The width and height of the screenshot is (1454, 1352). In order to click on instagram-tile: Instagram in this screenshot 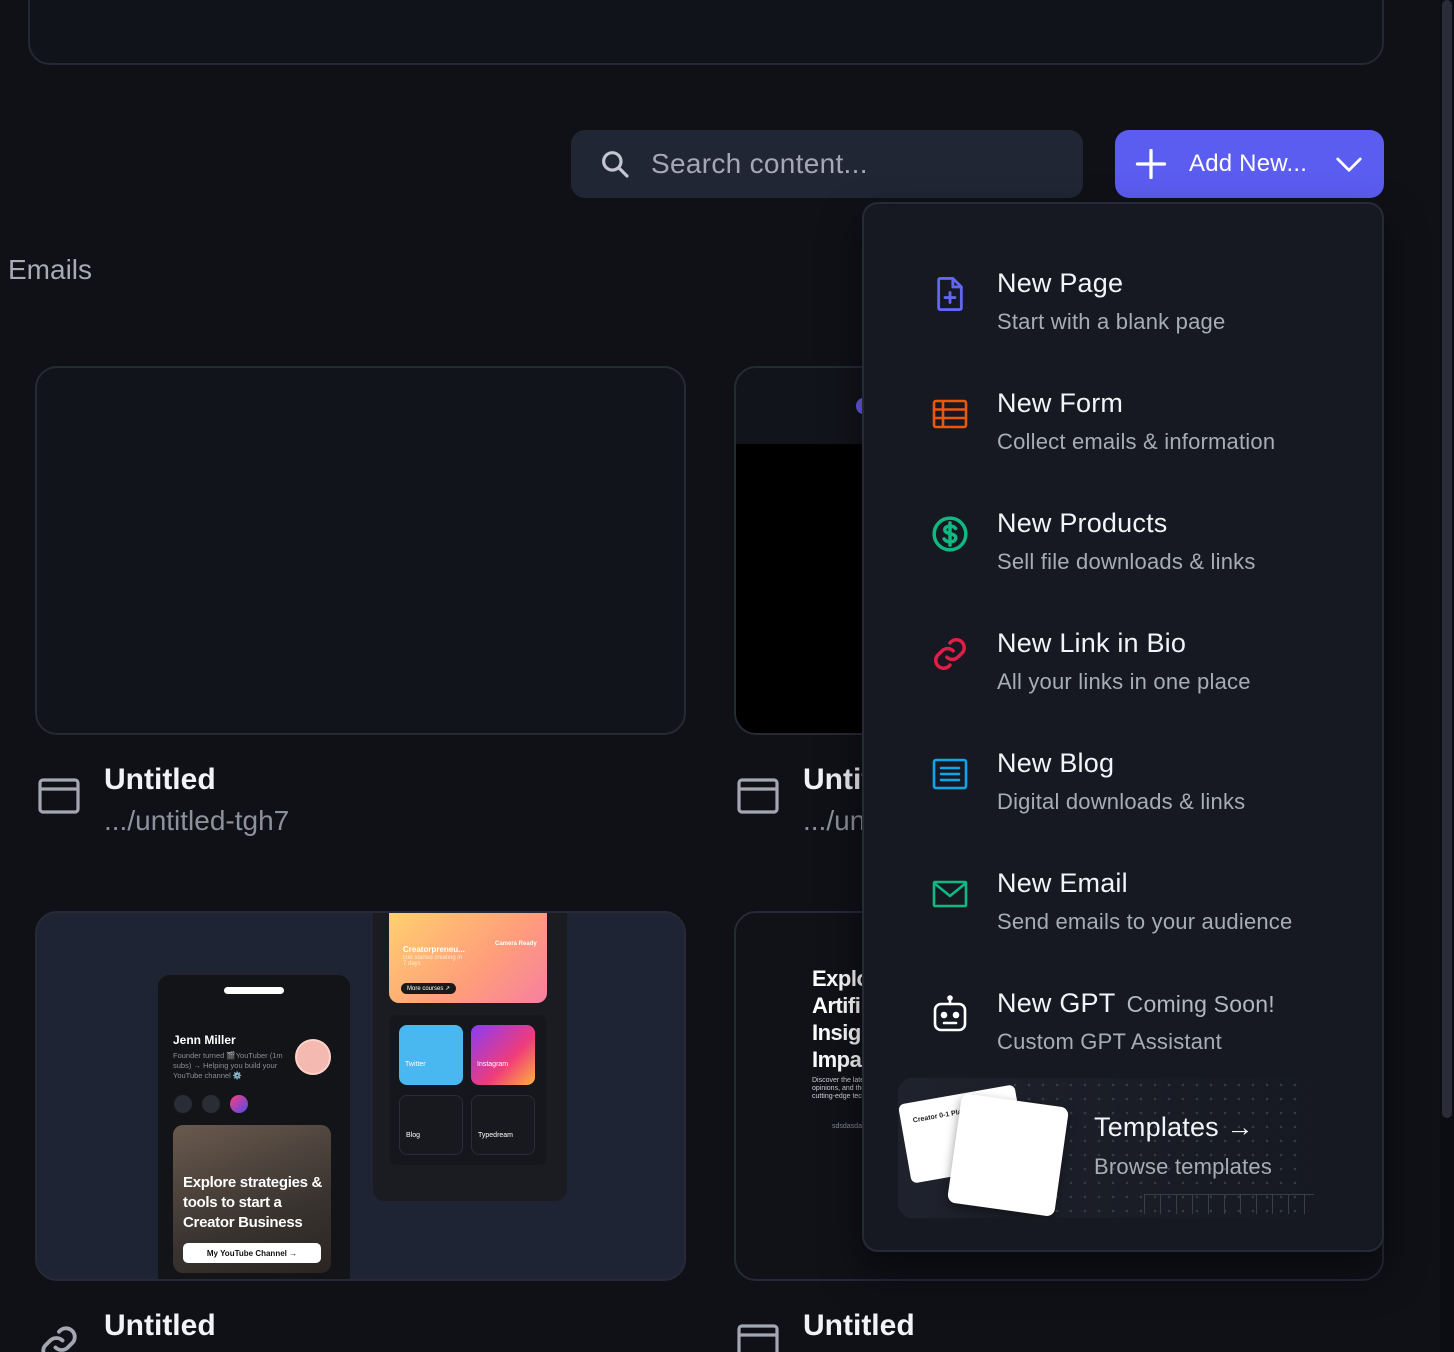, I will do `click(503, 1055)`.